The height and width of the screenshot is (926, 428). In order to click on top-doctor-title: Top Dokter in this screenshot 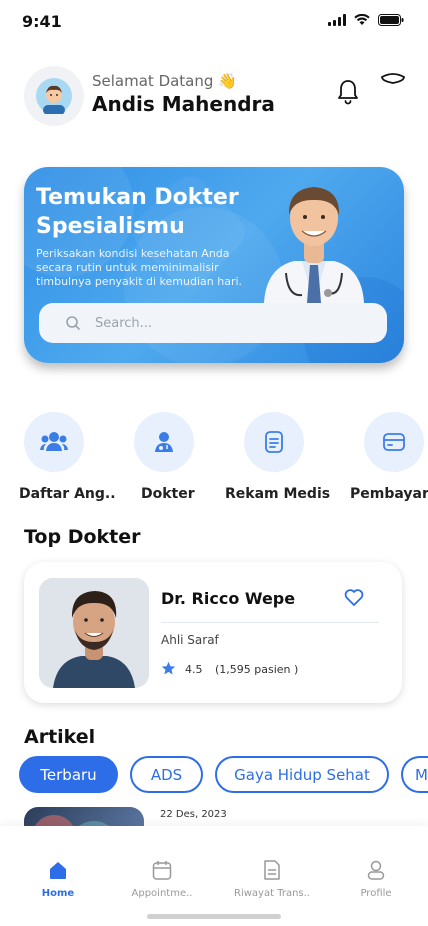, I will do `click(82, 537)`.